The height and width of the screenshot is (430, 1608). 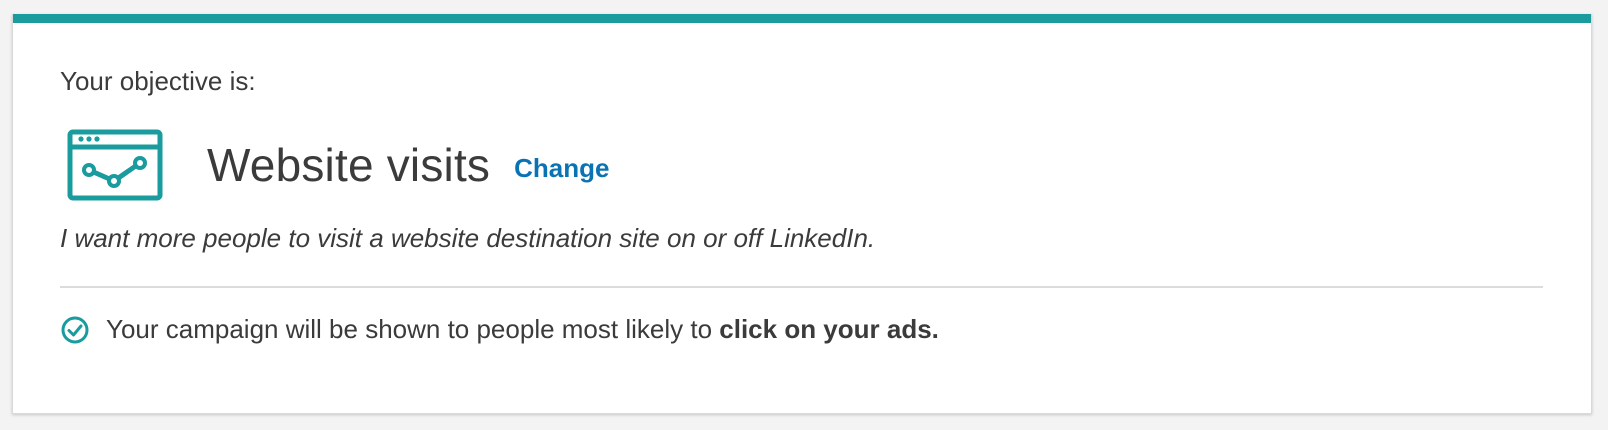 What do you see at coordinates (158, 81) in the screenshot?
I see `objective-label: Your objective is:` at bounding box center [158, 81].